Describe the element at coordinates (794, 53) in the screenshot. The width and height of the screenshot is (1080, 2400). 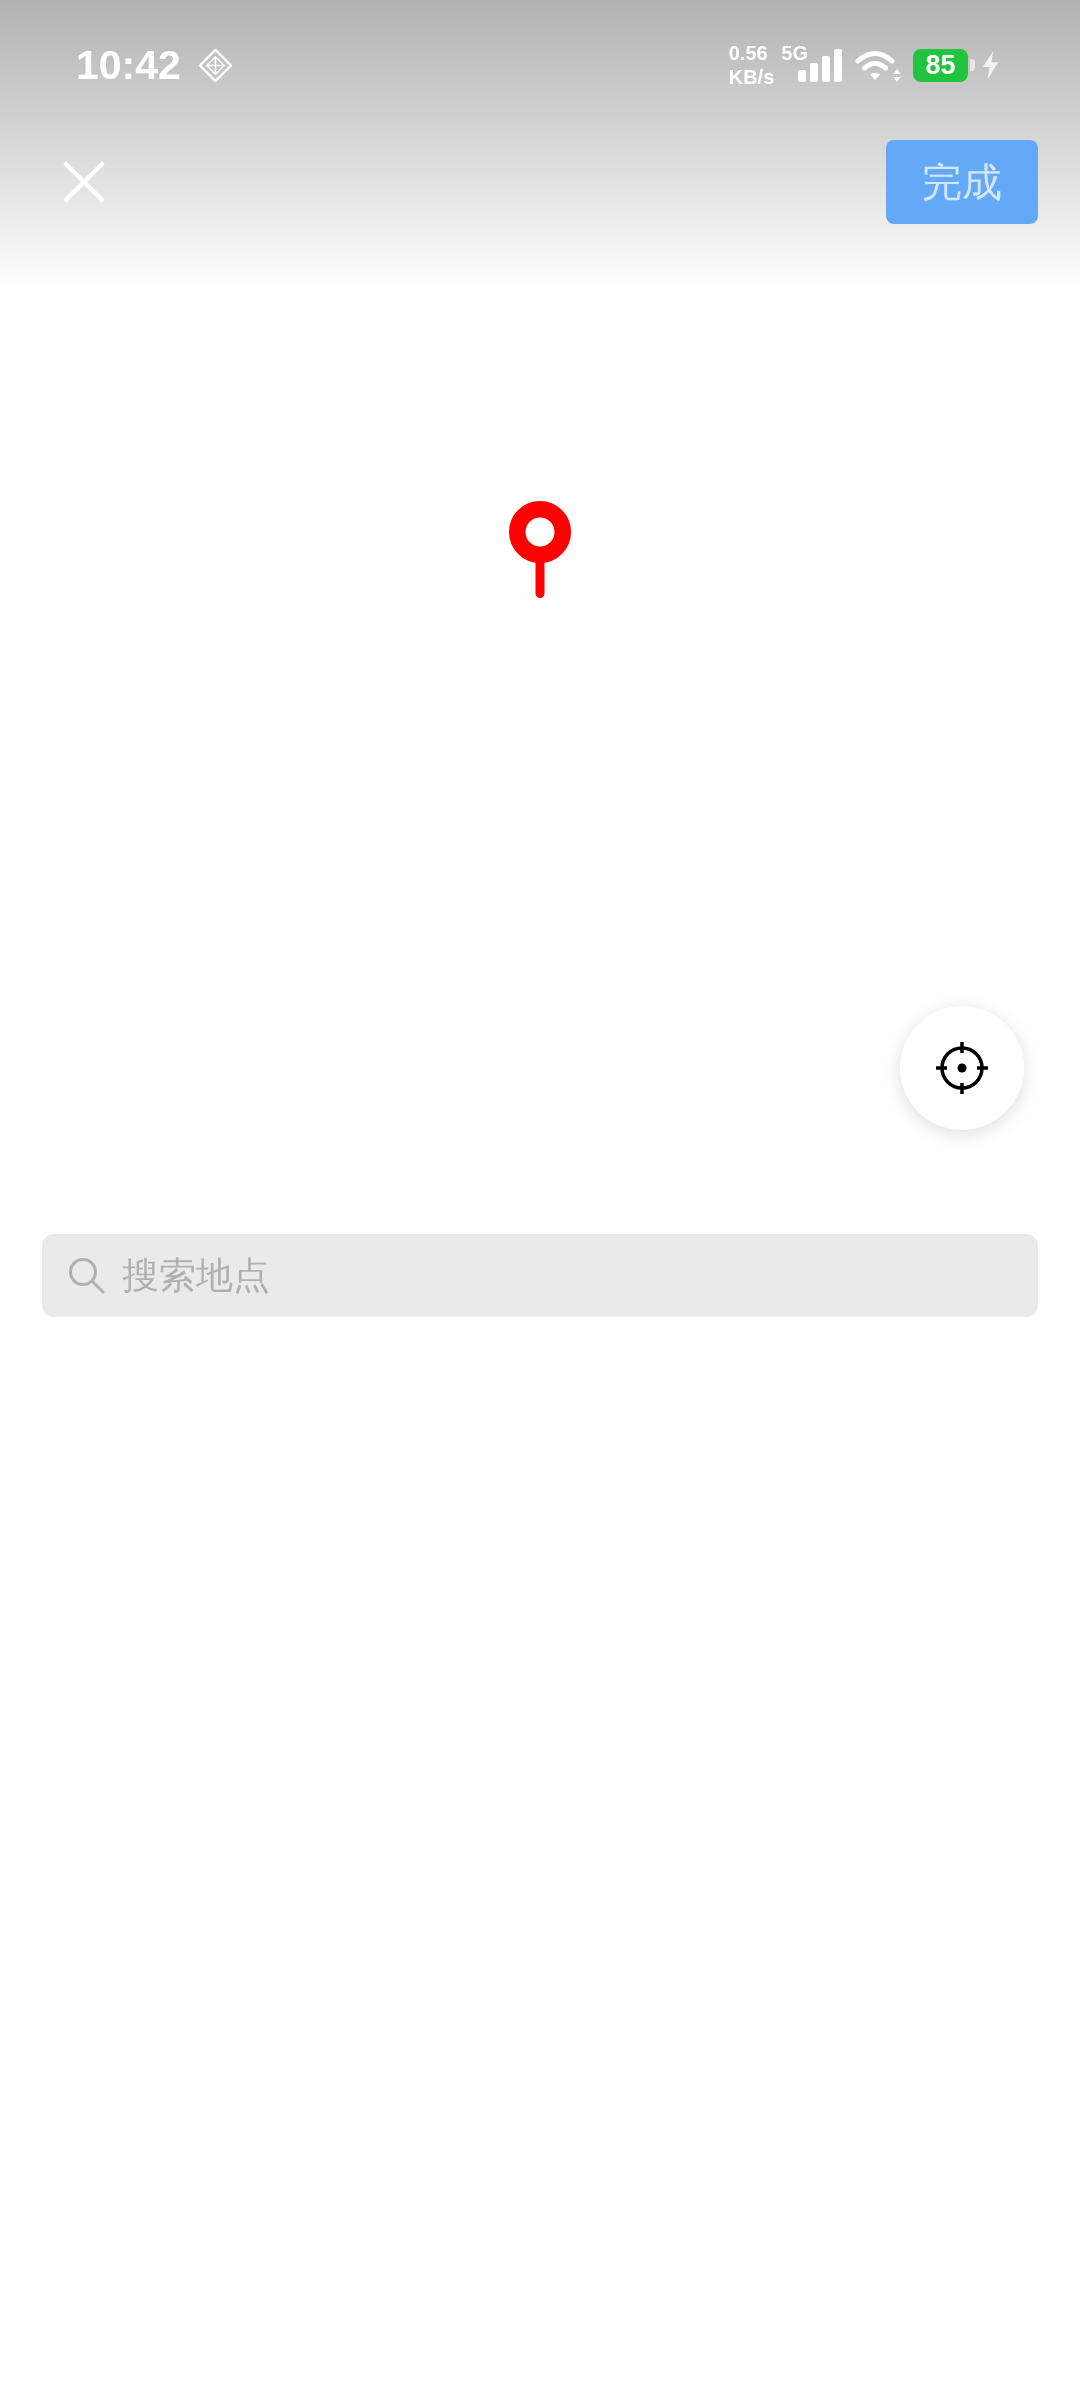
I see `network-type: 5G` at that location.